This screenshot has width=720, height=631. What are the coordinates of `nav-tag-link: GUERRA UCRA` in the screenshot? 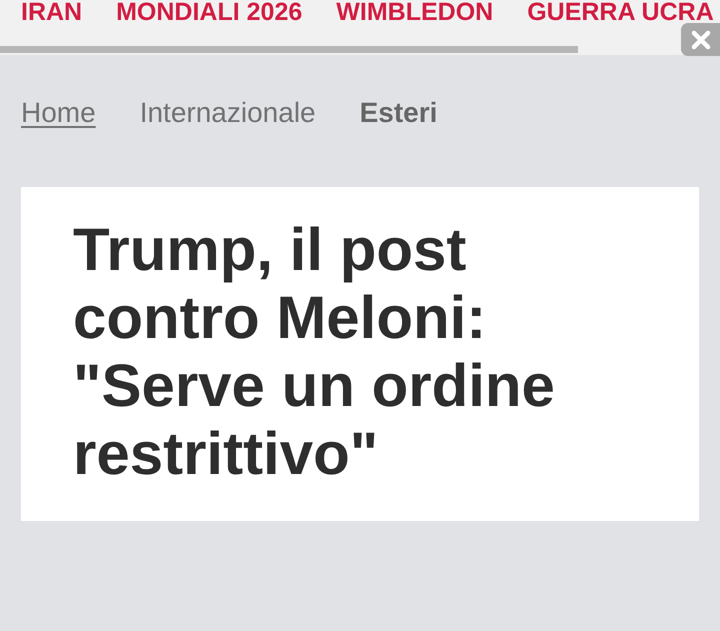 It's located at (620, 12).